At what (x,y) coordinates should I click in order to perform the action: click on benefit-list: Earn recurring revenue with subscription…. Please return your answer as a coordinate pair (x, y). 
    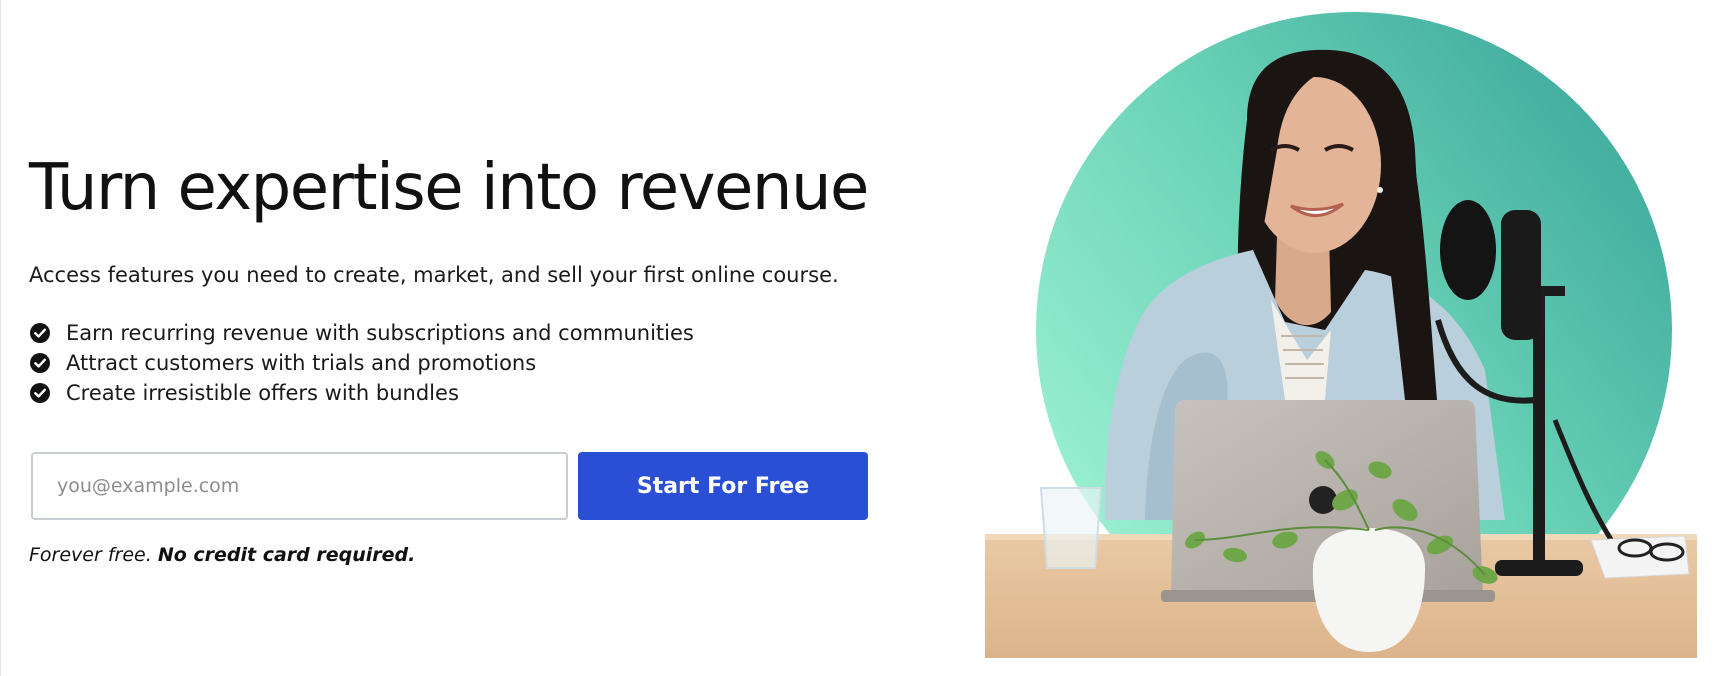
    Looking at the image, I should click on (361, 363).